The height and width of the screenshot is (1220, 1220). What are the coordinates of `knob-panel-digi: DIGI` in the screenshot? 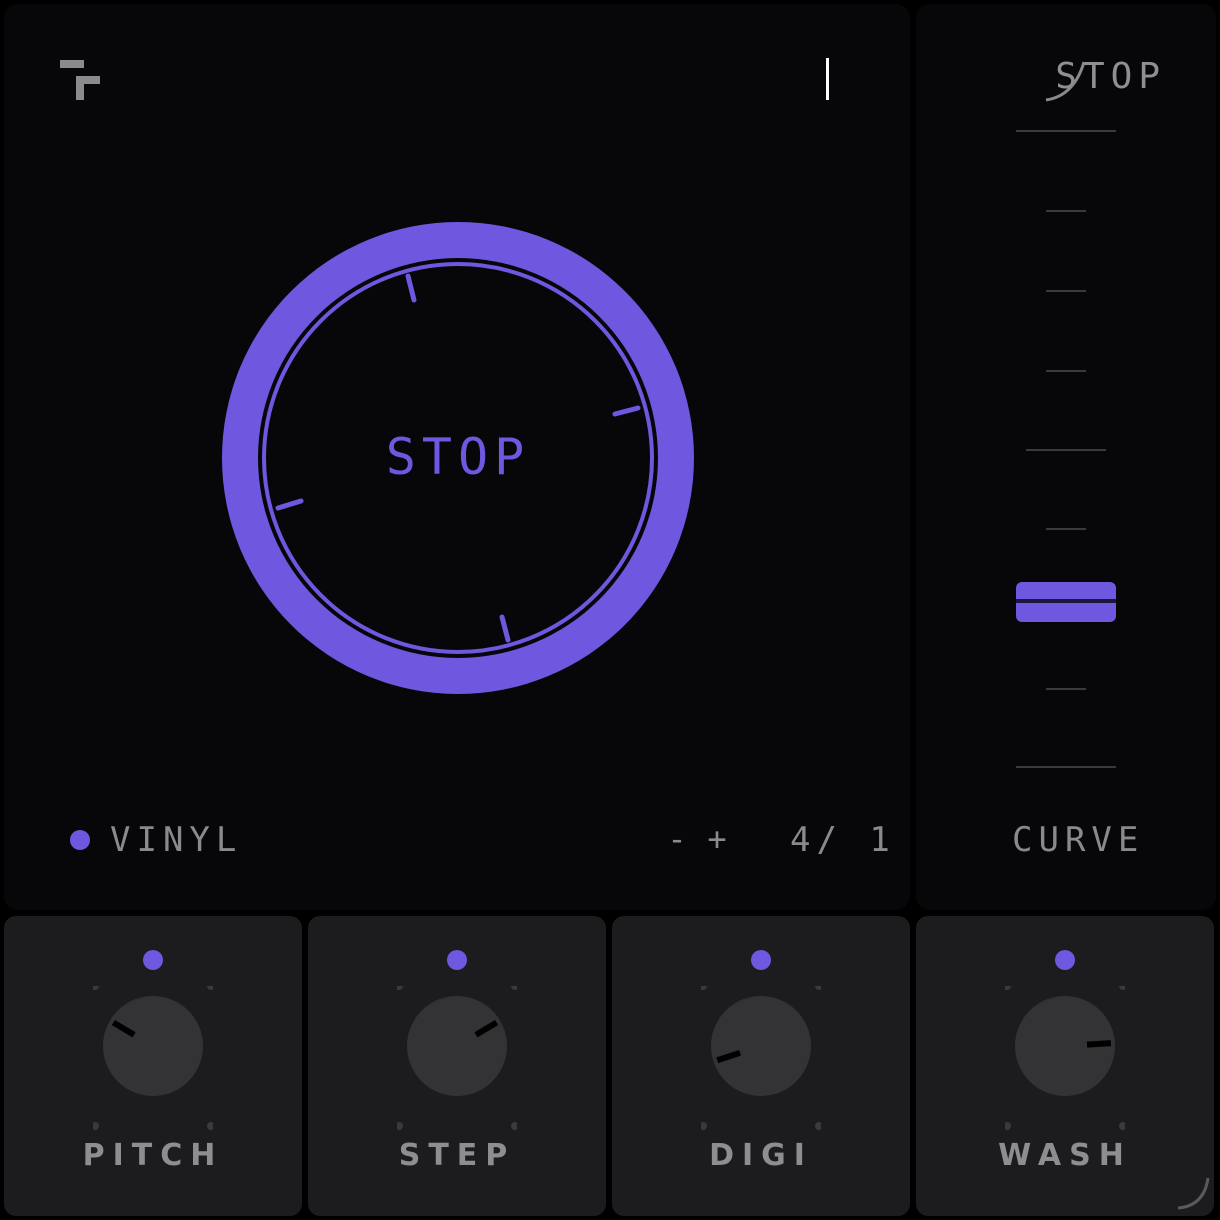 It's located at (761, 1066).